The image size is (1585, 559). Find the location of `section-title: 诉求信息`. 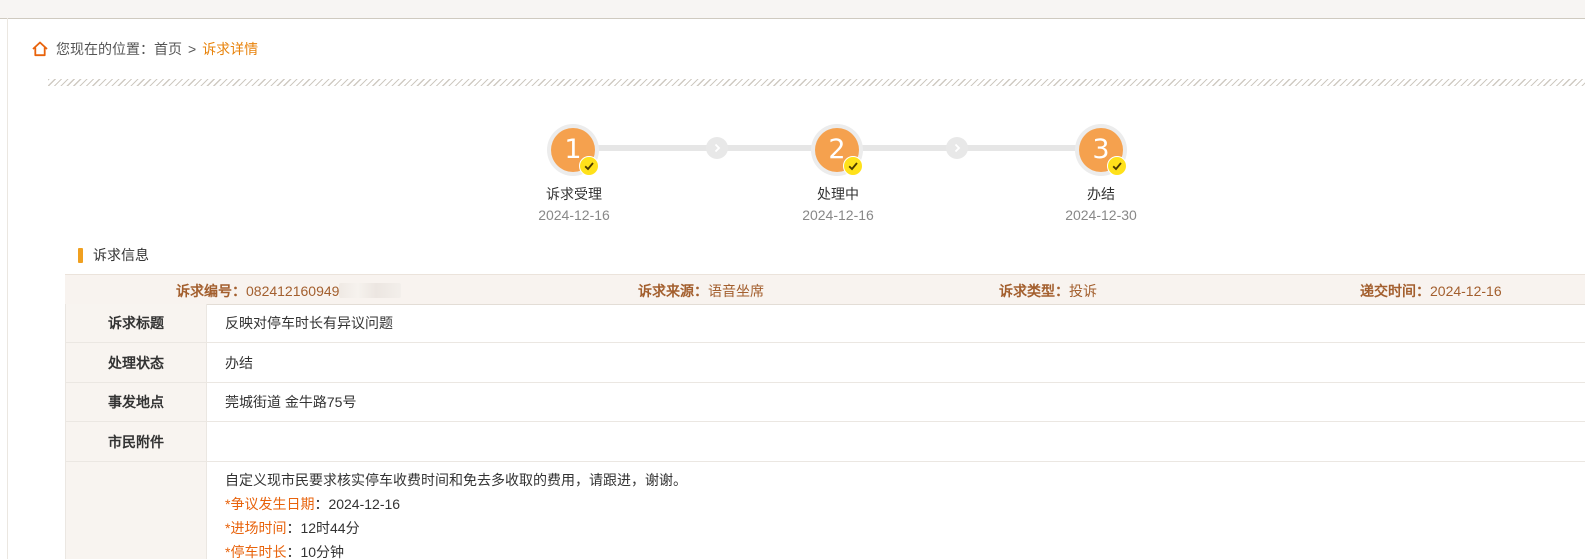

section-title: 诉求信息 is located at coordinates (113, 255).